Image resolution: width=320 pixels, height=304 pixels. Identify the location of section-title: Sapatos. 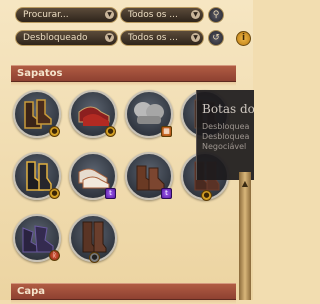
(40, 73).